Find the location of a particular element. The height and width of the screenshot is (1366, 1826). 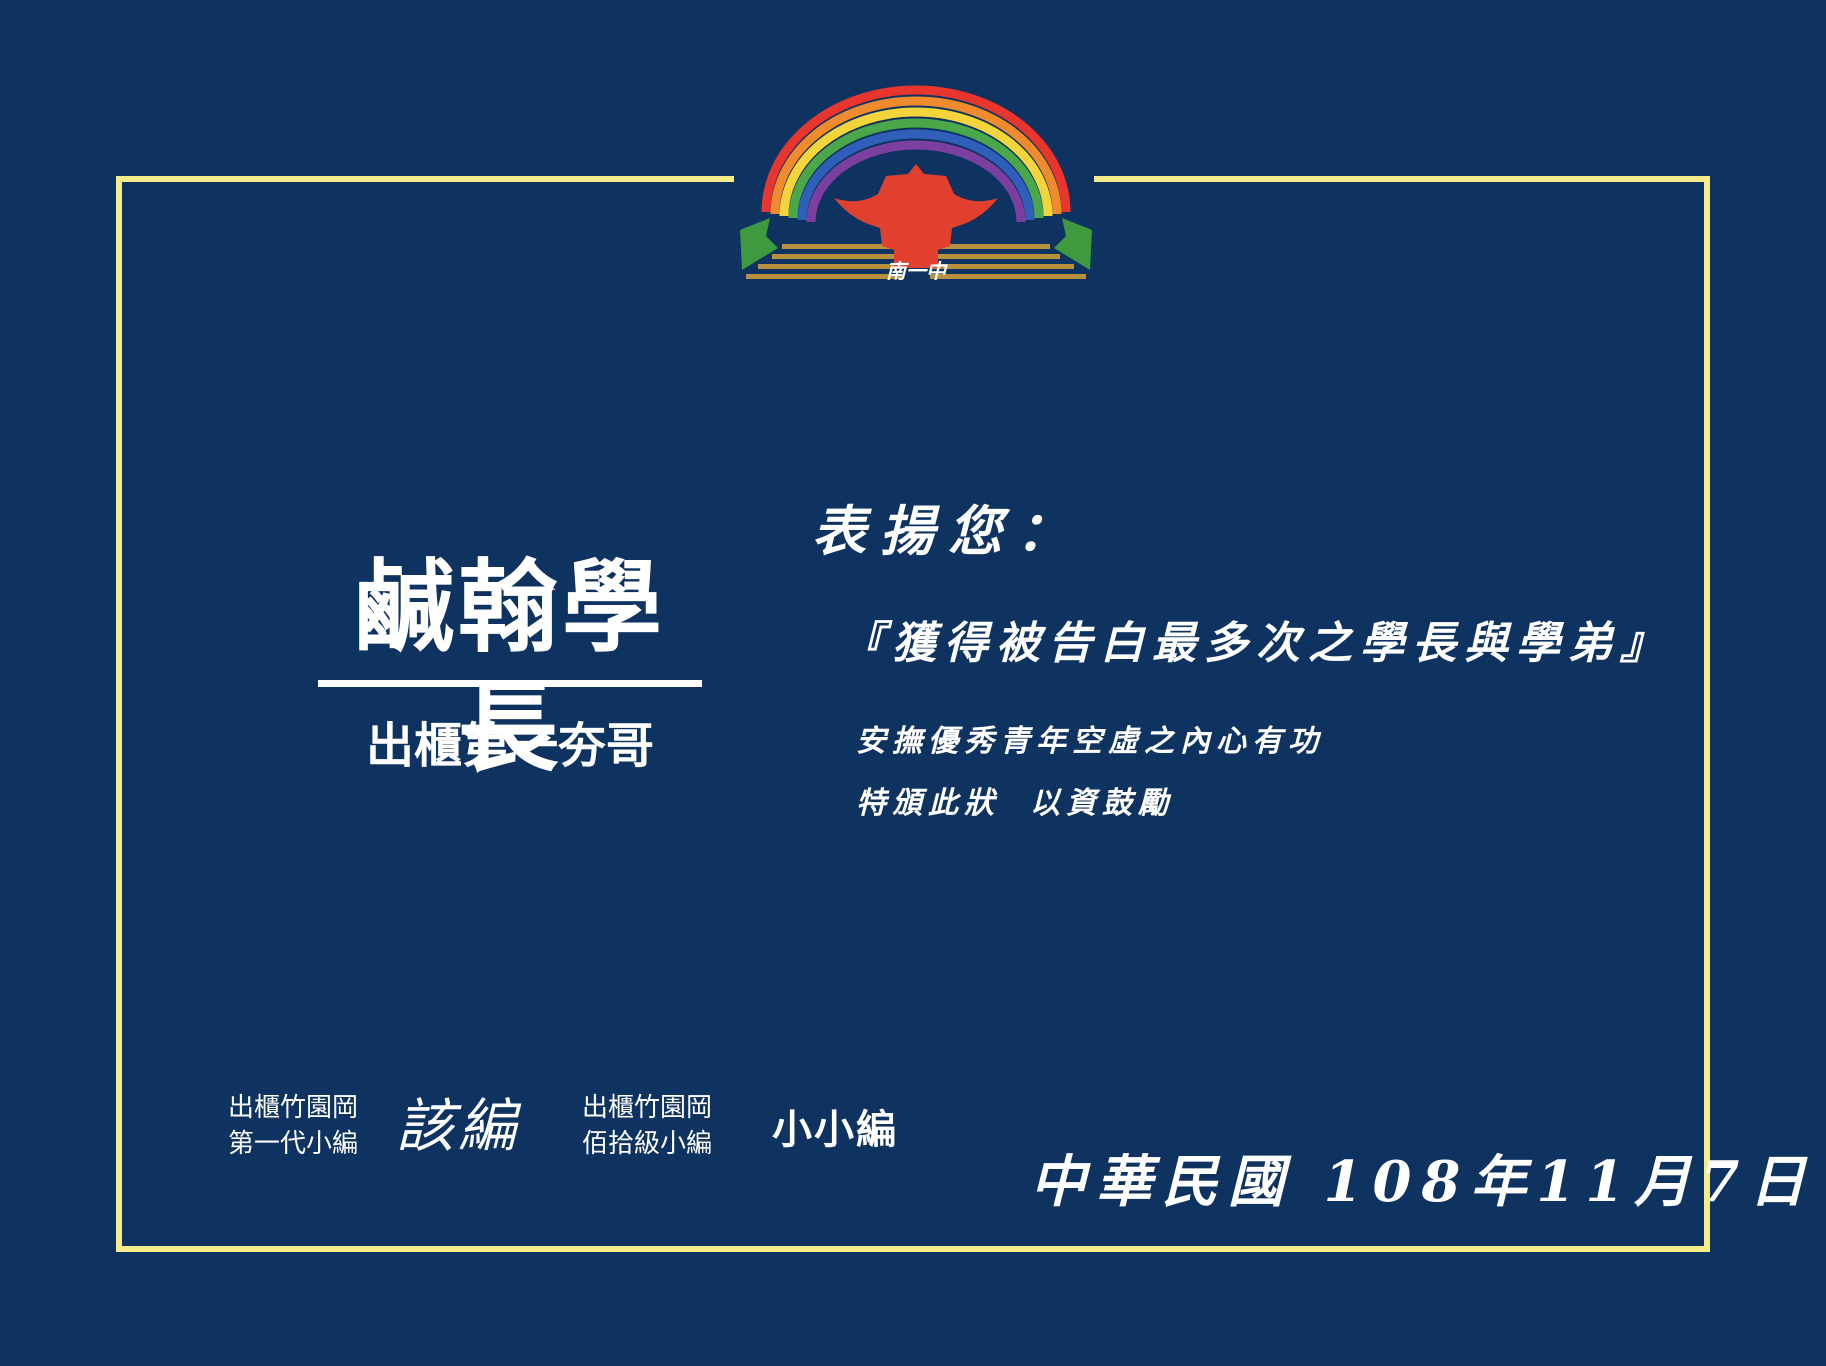

school-logo: 南一中 is located at coordinates (916, 184).